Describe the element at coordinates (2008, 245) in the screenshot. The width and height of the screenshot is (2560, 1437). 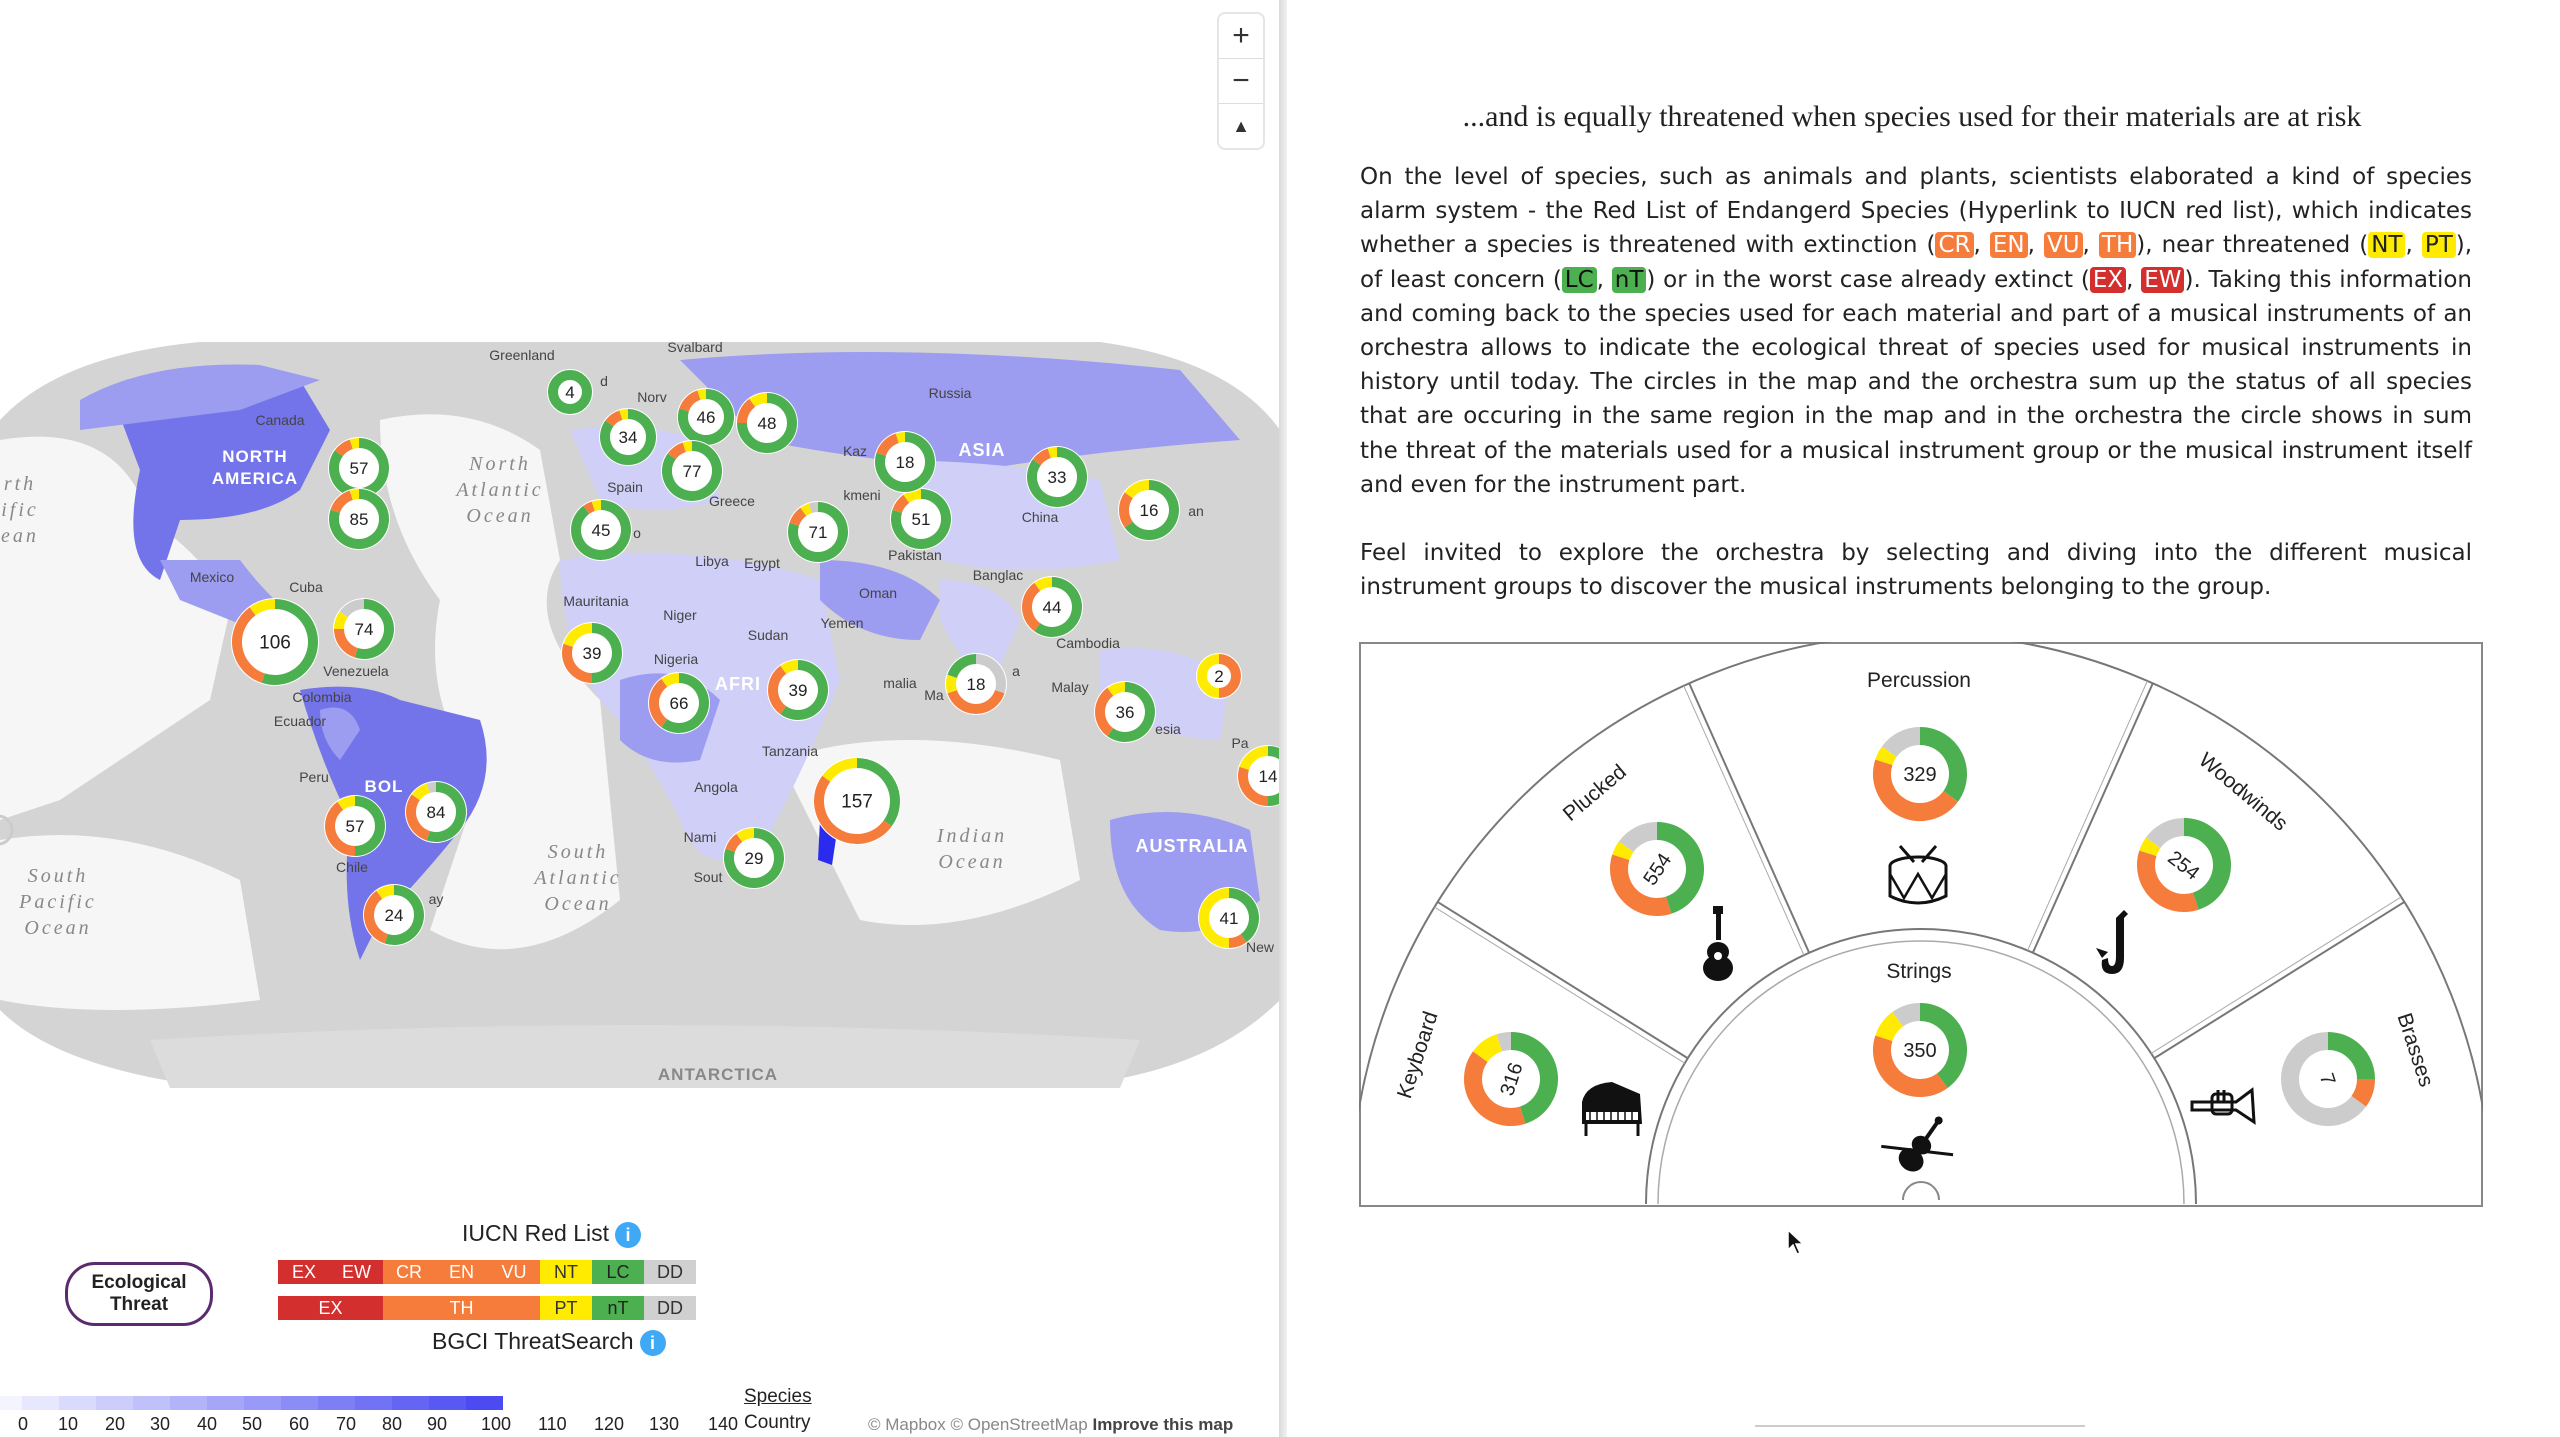
I see `tag-en: EN` at that location.